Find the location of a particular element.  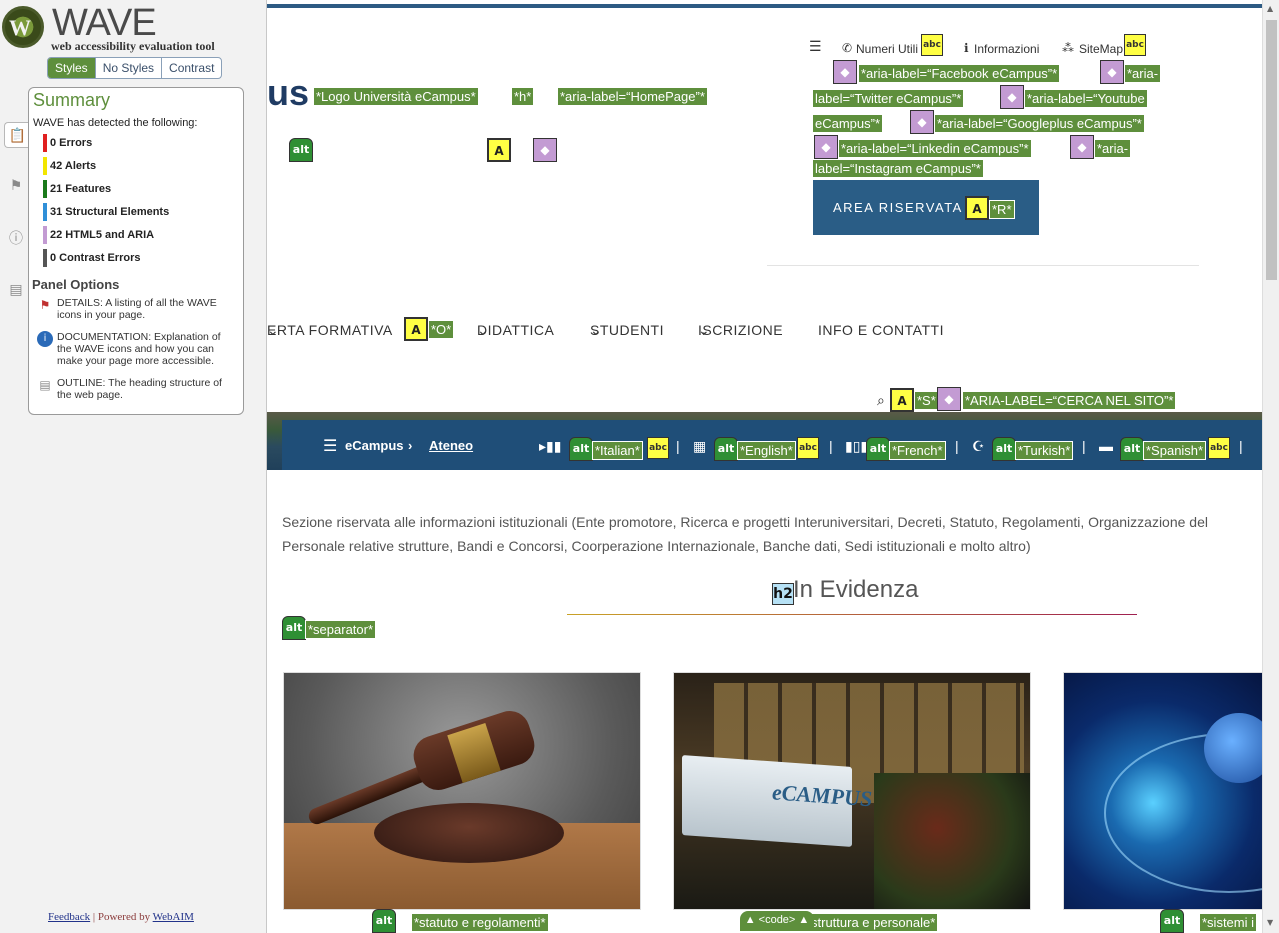

section-heading: In Evidenza is located at coordinates (856, 589).